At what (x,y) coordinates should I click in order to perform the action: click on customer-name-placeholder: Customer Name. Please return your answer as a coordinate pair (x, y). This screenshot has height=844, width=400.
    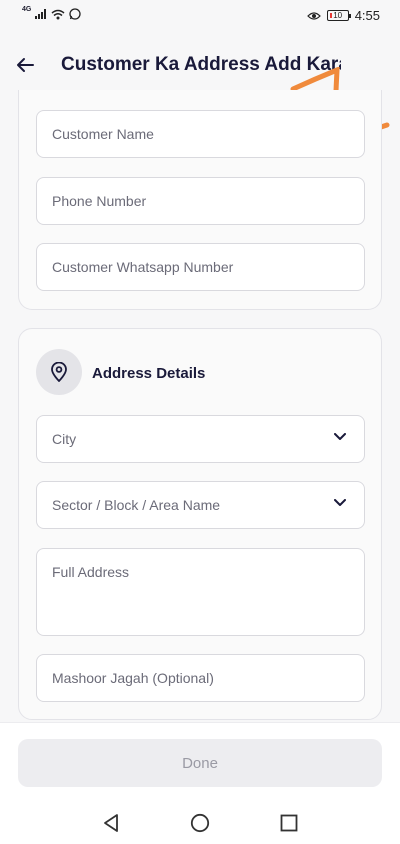
    Looking at the image, I should click on (103, 134).